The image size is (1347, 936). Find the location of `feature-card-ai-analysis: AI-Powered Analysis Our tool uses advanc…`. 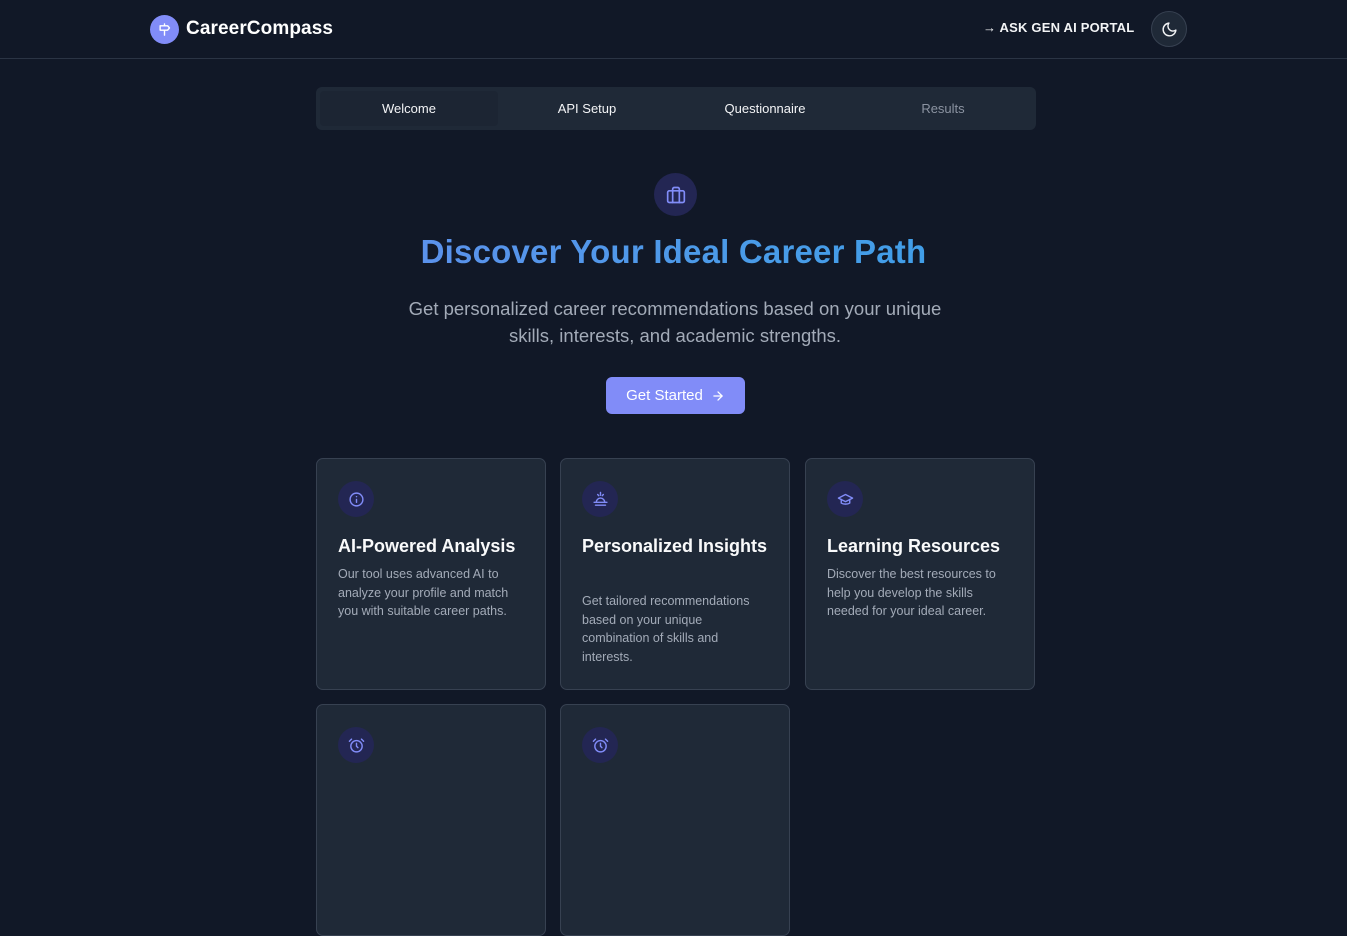

feature-card-ai-analysis: AI-Powered Analysis Our tool uses advanc… is located at coordinates (431, 574).